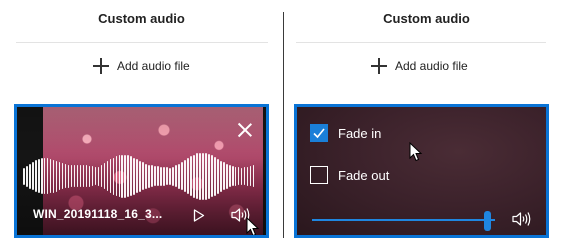 The image size is (570, 252). What do you see at coordinates (245, 130) in the screenshot?
I see `close-icon` at bounding box center [245, 130].